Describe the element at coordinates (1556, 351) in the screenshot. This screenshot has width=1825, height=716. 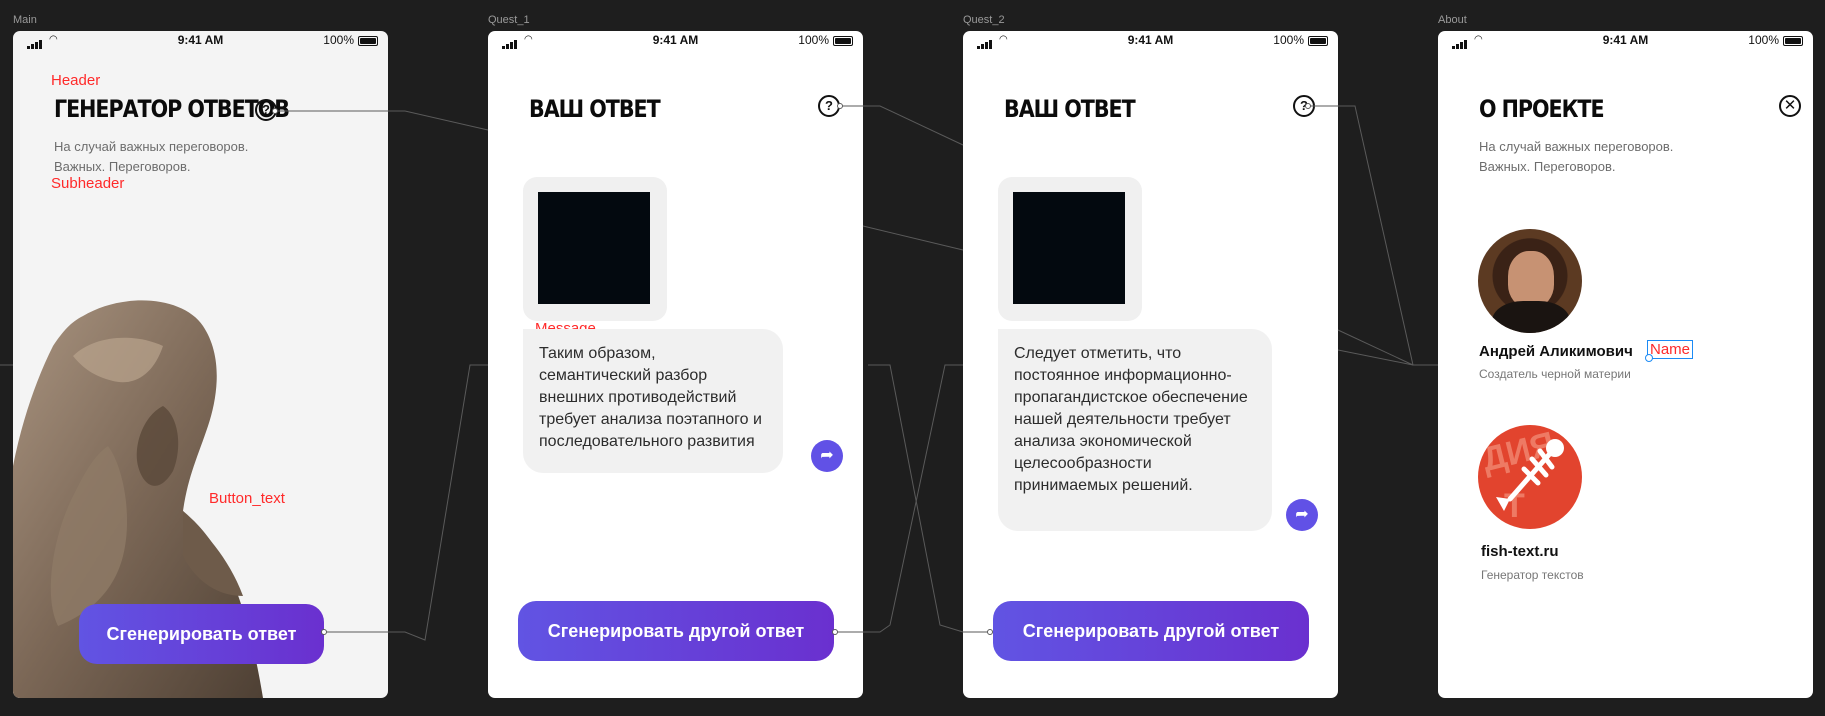
I see `author-name: Андрей Аликимович` at that location.